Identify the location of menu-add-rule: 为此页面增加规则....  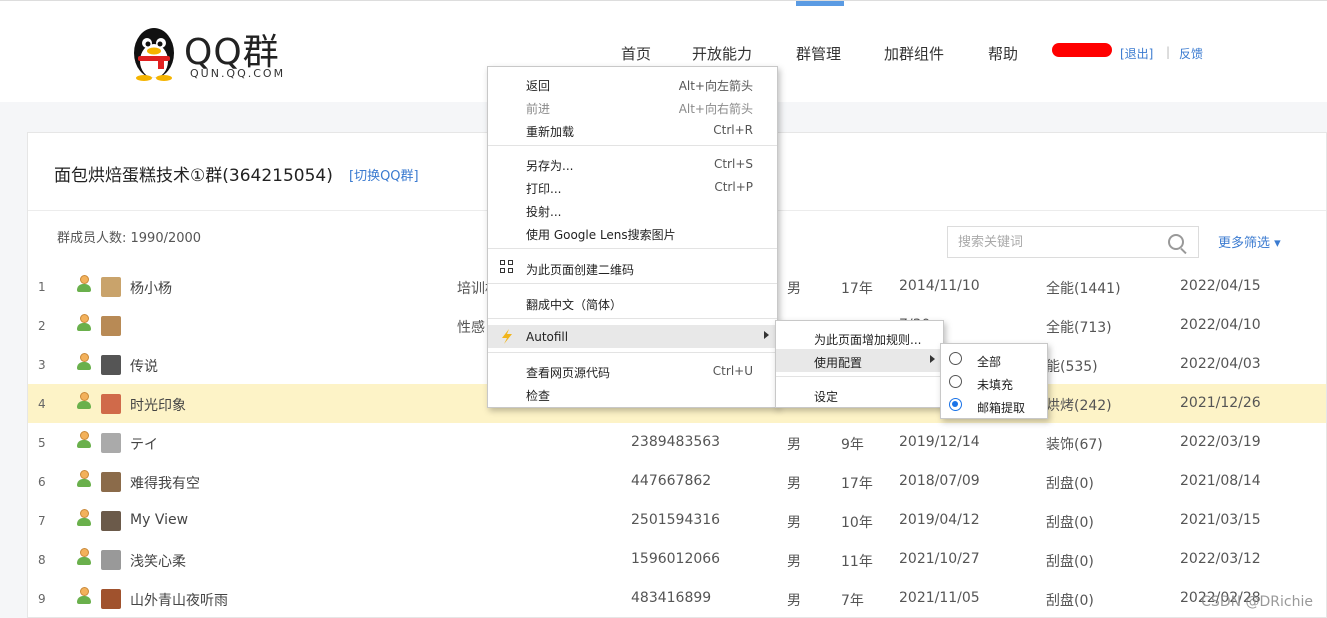
(859, 337).